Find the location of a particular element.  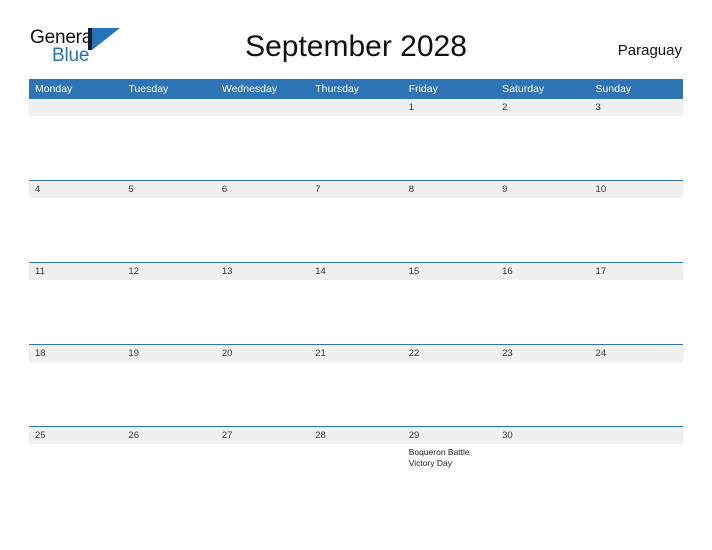

calendar-day-cell: 11 is located at coordinates (76, 303).